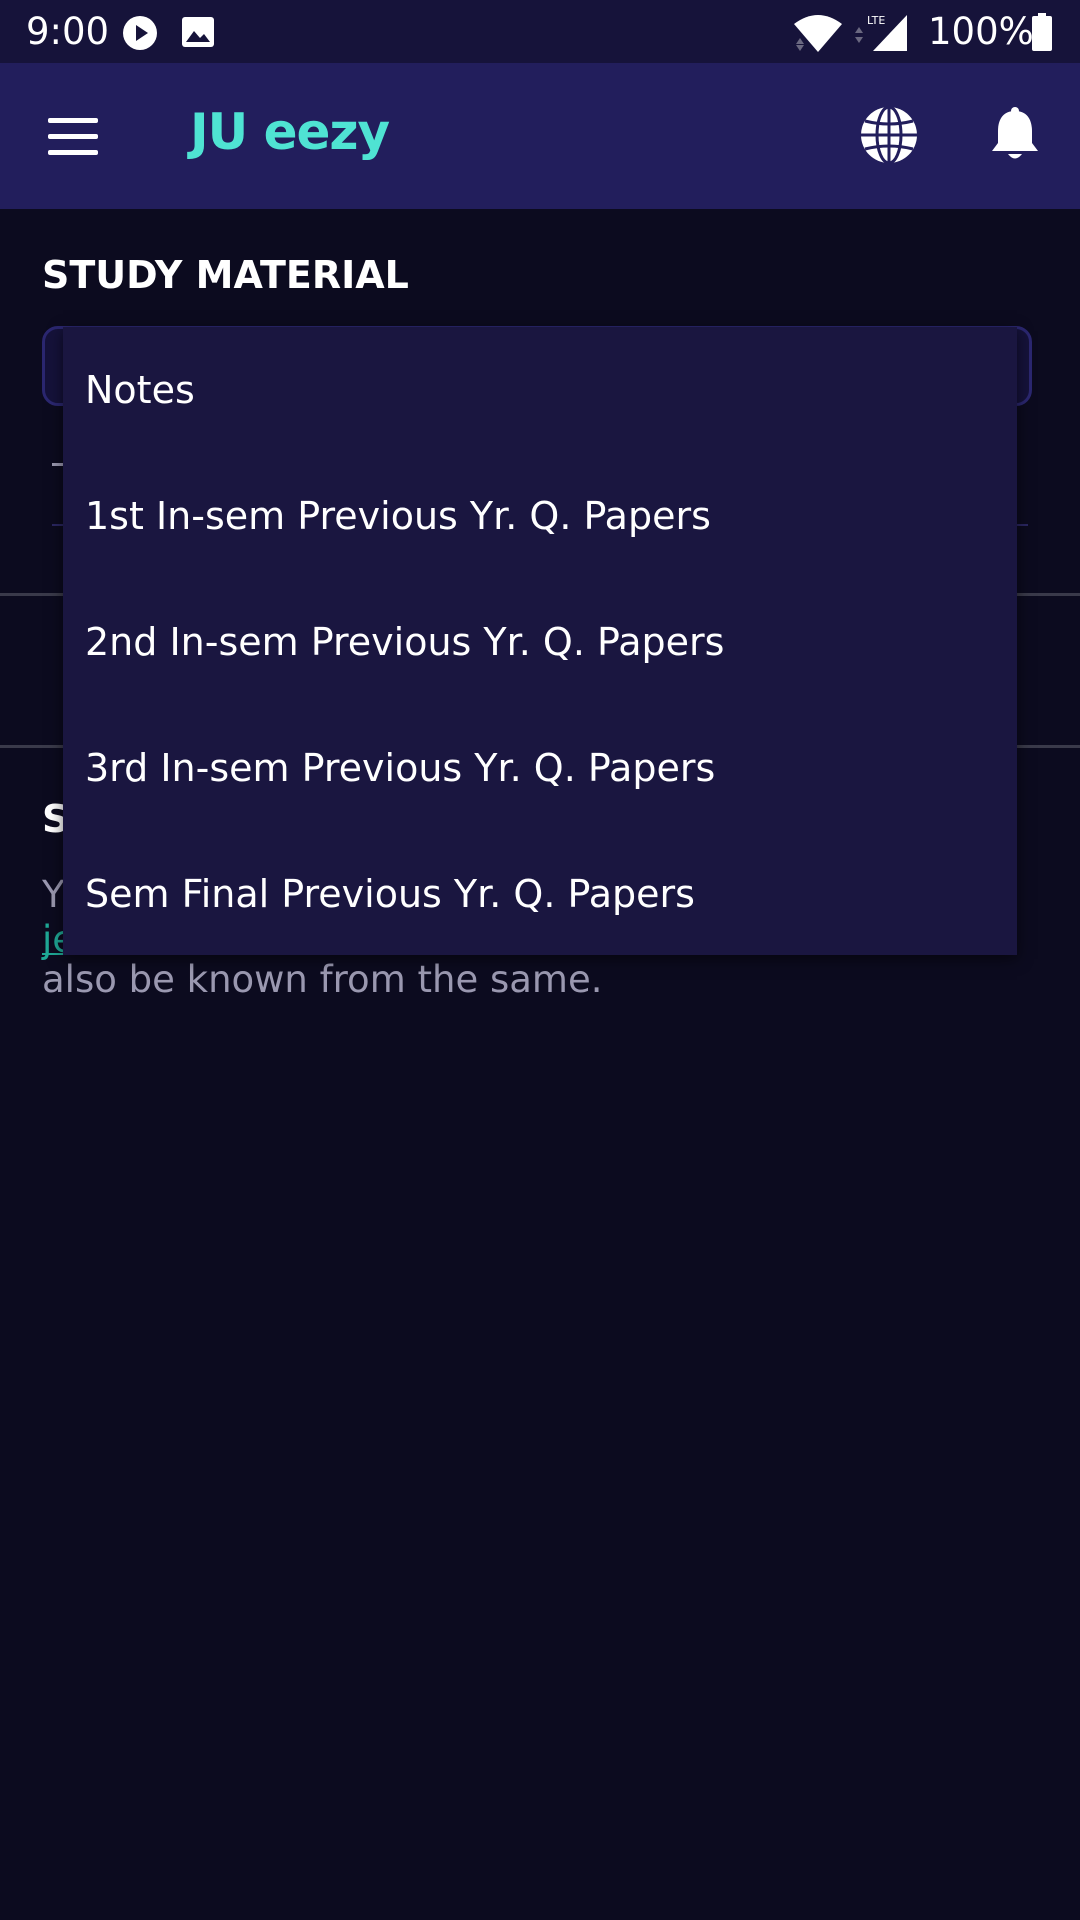  What do you see at coordinates (818, 33) in the screenshot?
I see `wifi-icon` at bounding box center [818, 33].